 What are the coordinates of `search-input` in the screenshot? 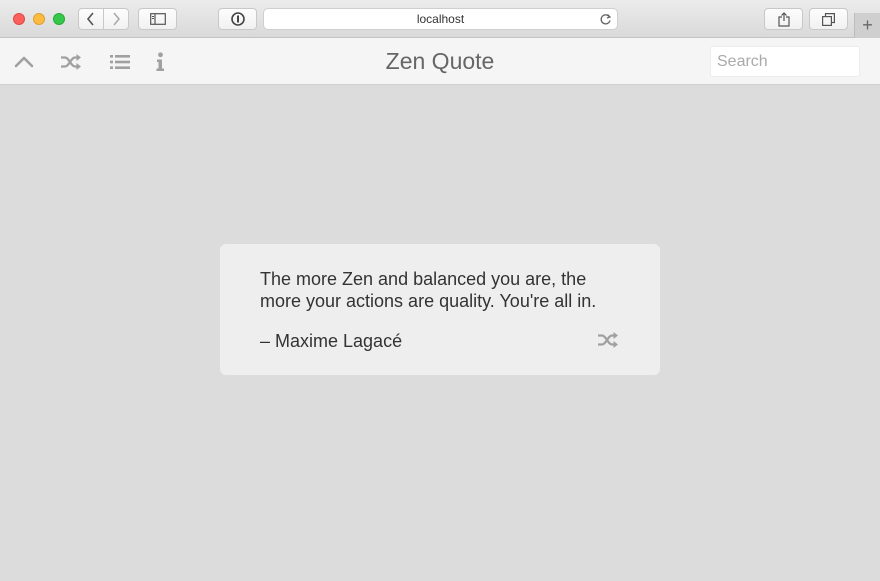 It's located at (785, 61).